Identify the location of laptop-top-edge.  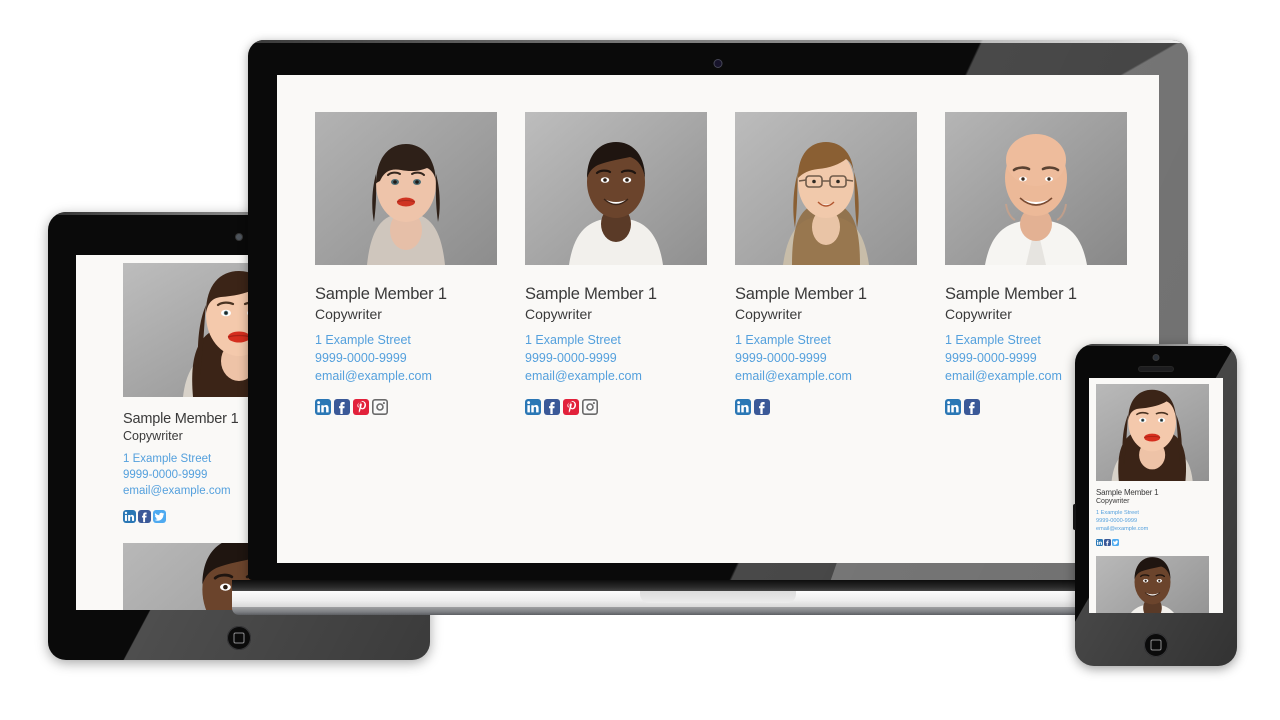
(718, 41).